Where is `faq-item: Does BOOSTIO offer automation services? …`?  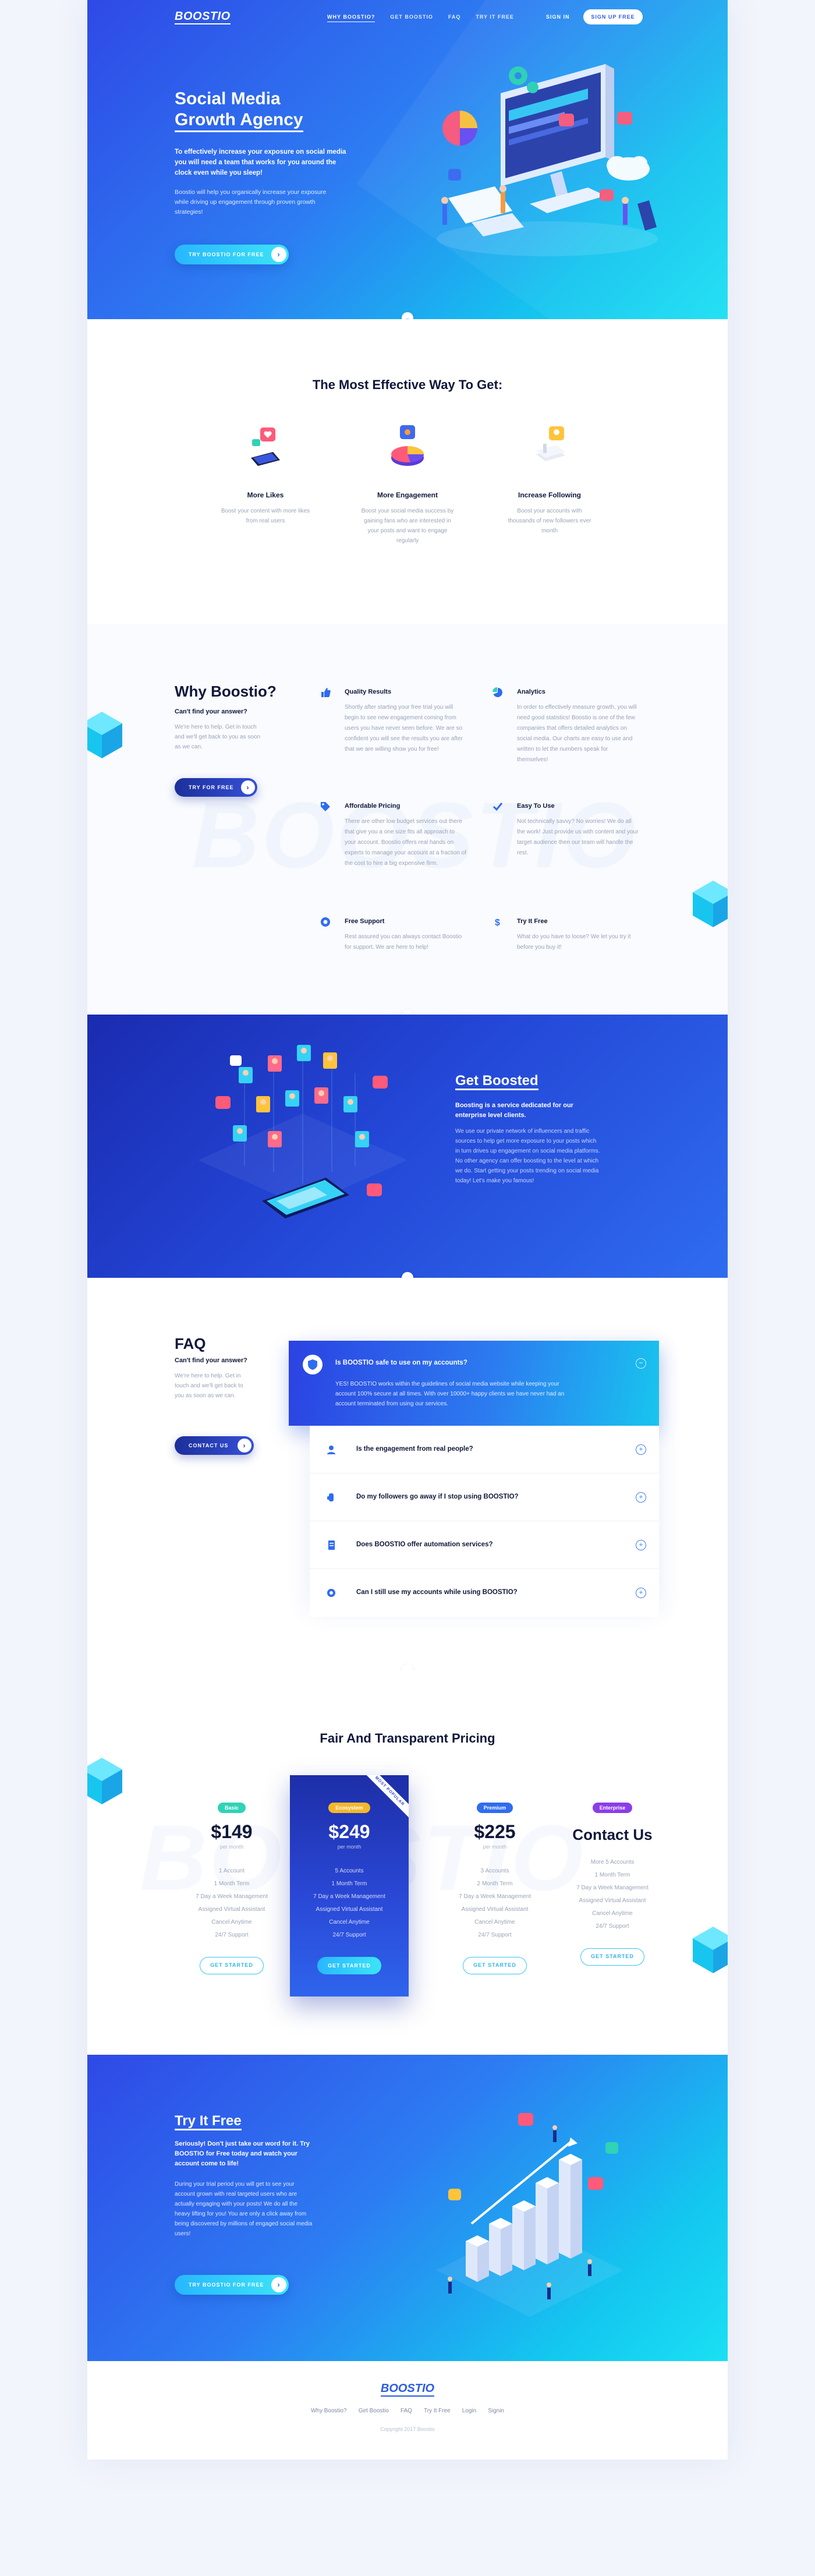
faq-item: Does BOOSTIO offer automation services? … is located at coordinates (485, 1545).